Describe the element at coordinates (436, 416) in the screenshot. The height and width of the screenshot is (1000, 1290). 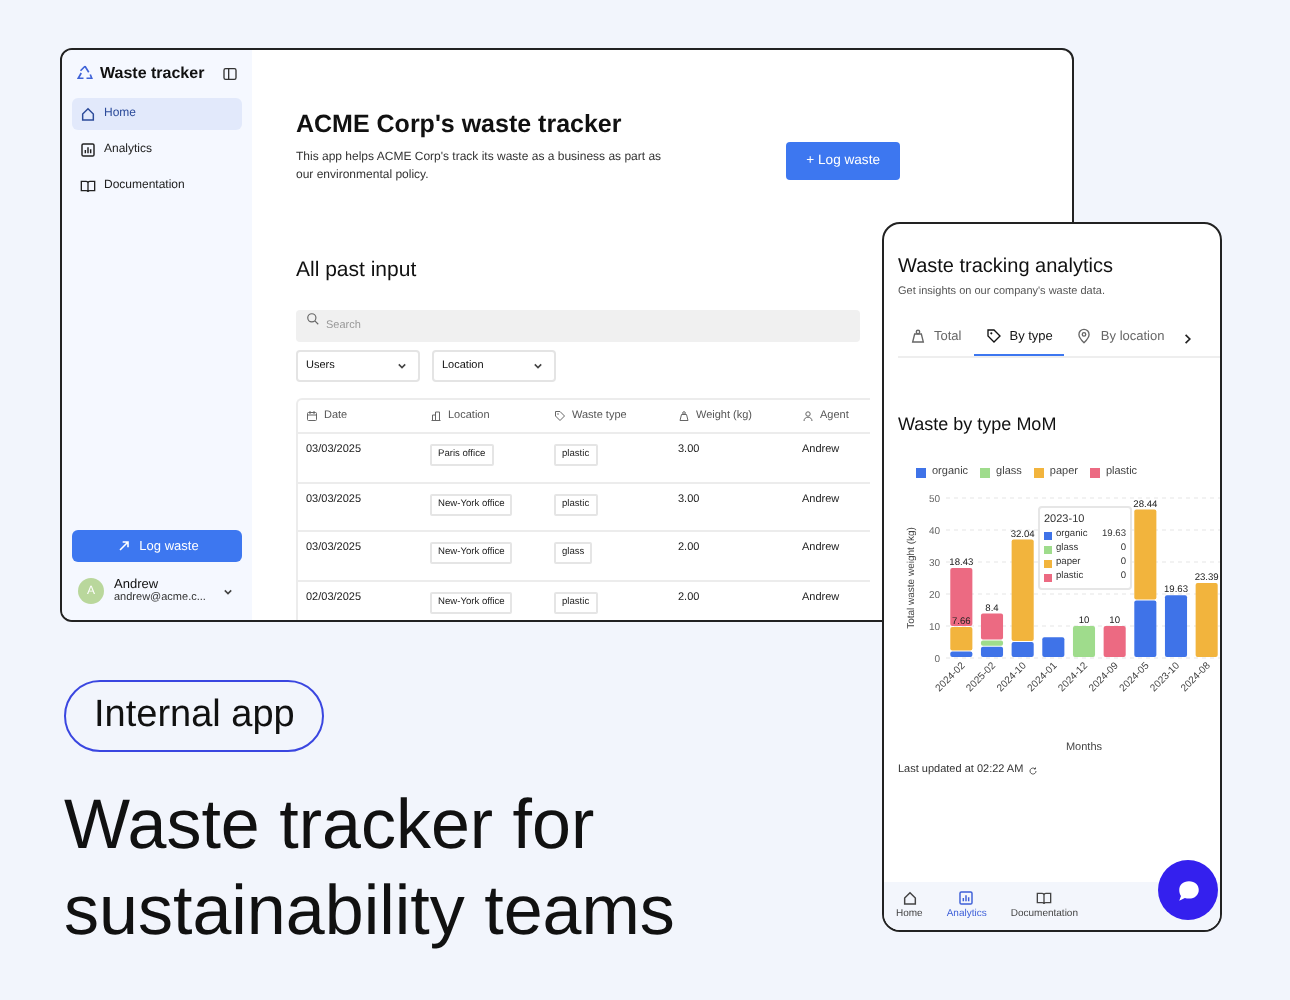
I see `building-icon` at that location.